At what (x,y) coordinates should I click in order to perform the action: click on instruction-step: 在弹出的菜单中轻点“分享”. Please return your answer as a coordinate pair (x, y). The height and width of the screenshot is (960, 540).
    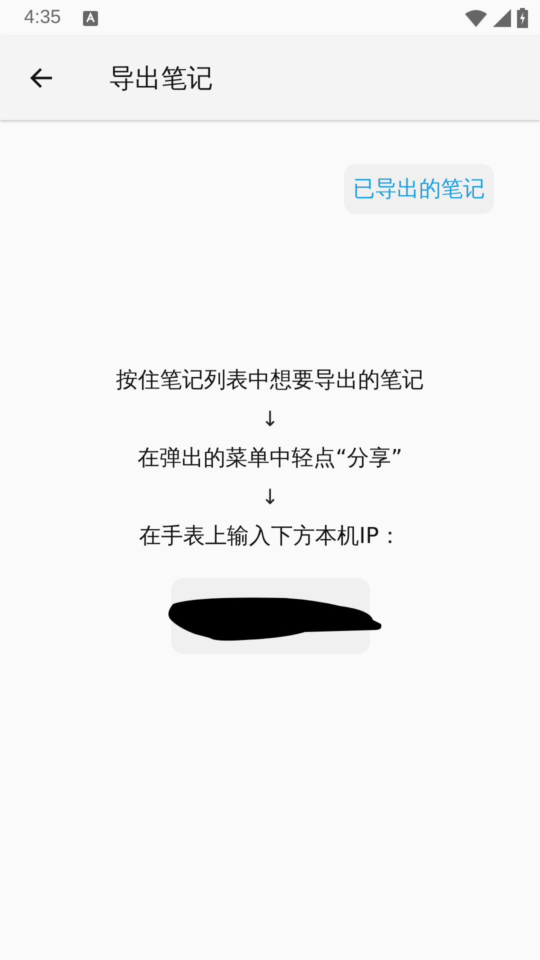
    Looking at the image, I should click on (270, 458).